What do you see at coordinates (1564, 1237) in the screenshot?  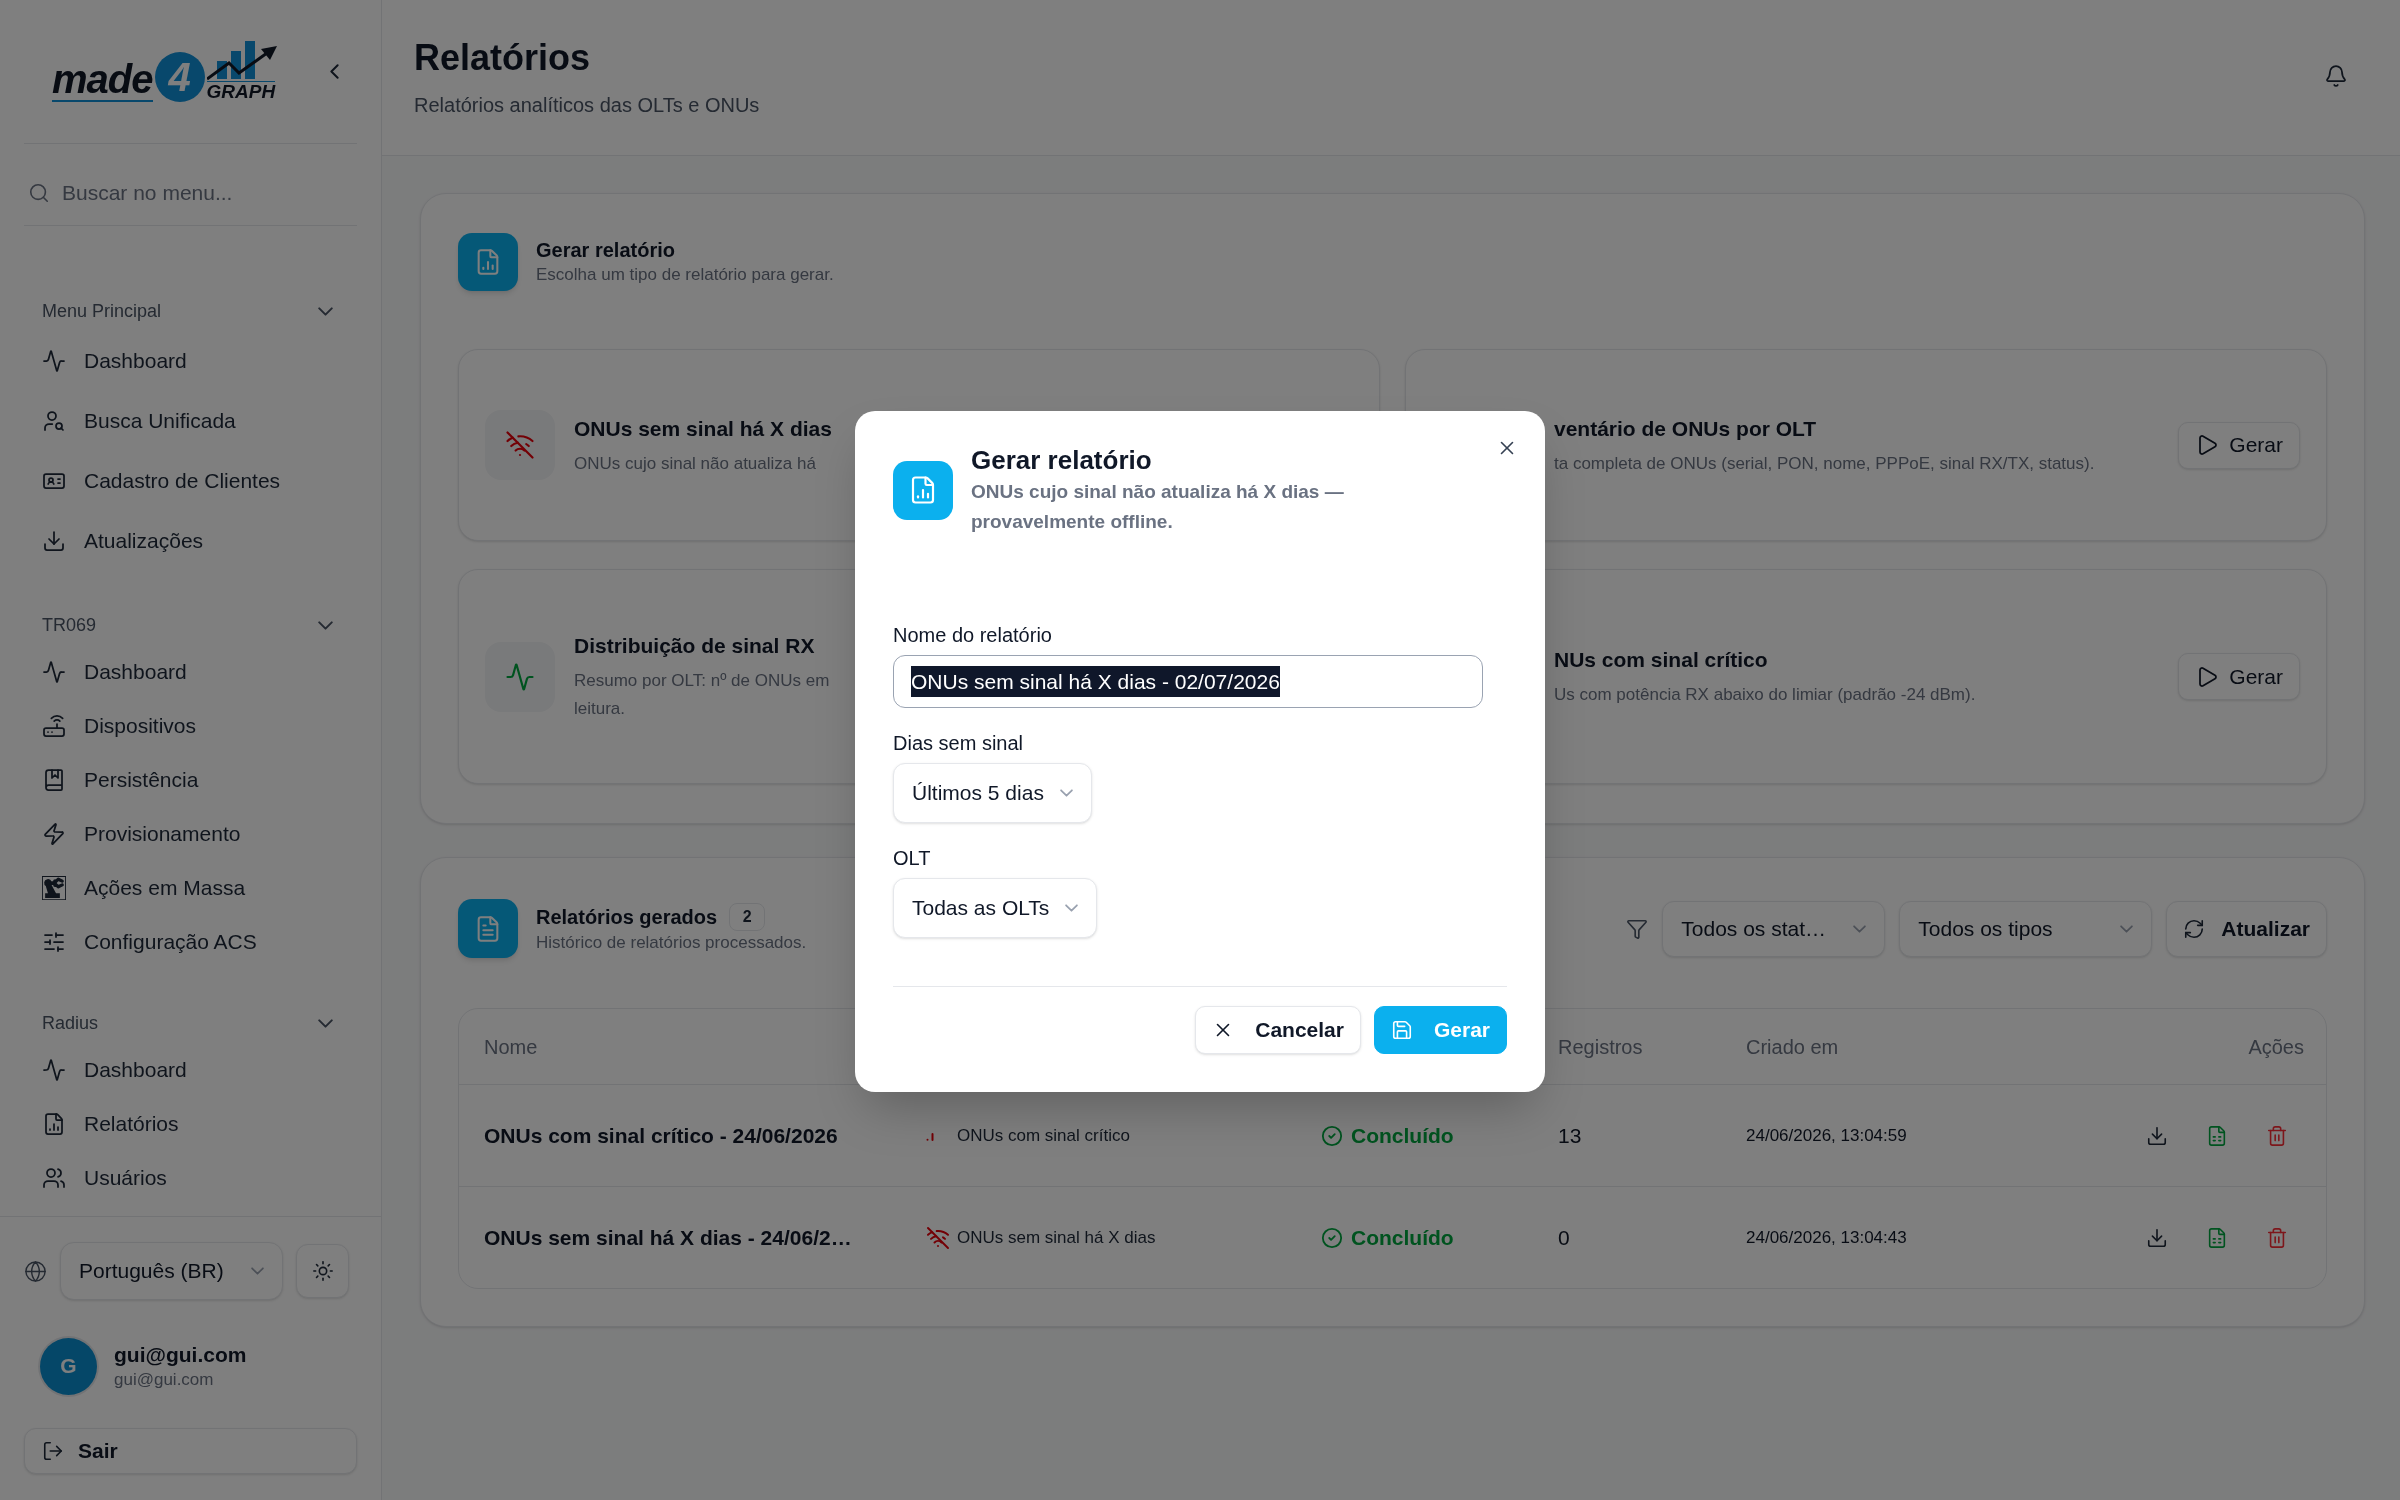 I see `table-cell: 0` at bounding box center [1564, 1237].